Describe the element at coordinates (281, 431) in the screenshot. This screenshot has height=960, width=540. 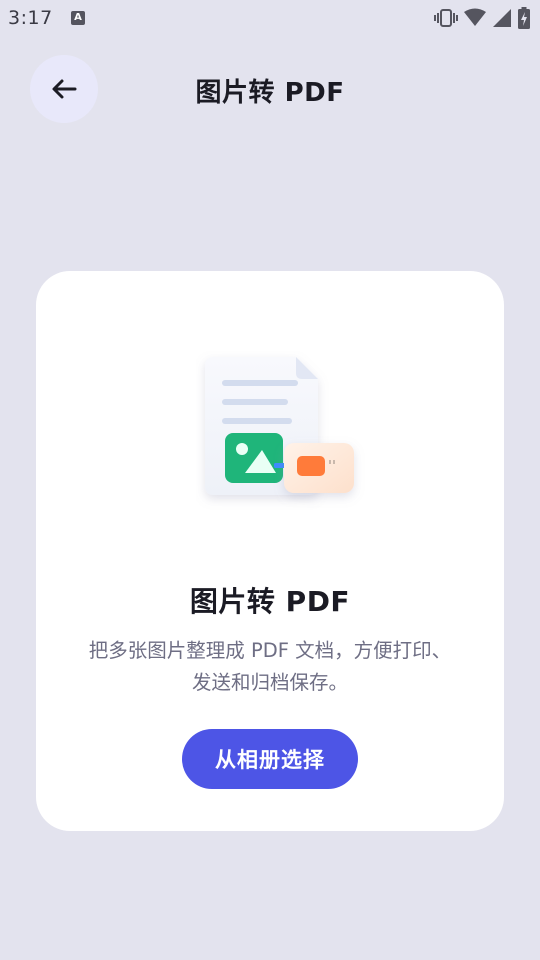
I see `image-to-pdf-illustration` at that location.